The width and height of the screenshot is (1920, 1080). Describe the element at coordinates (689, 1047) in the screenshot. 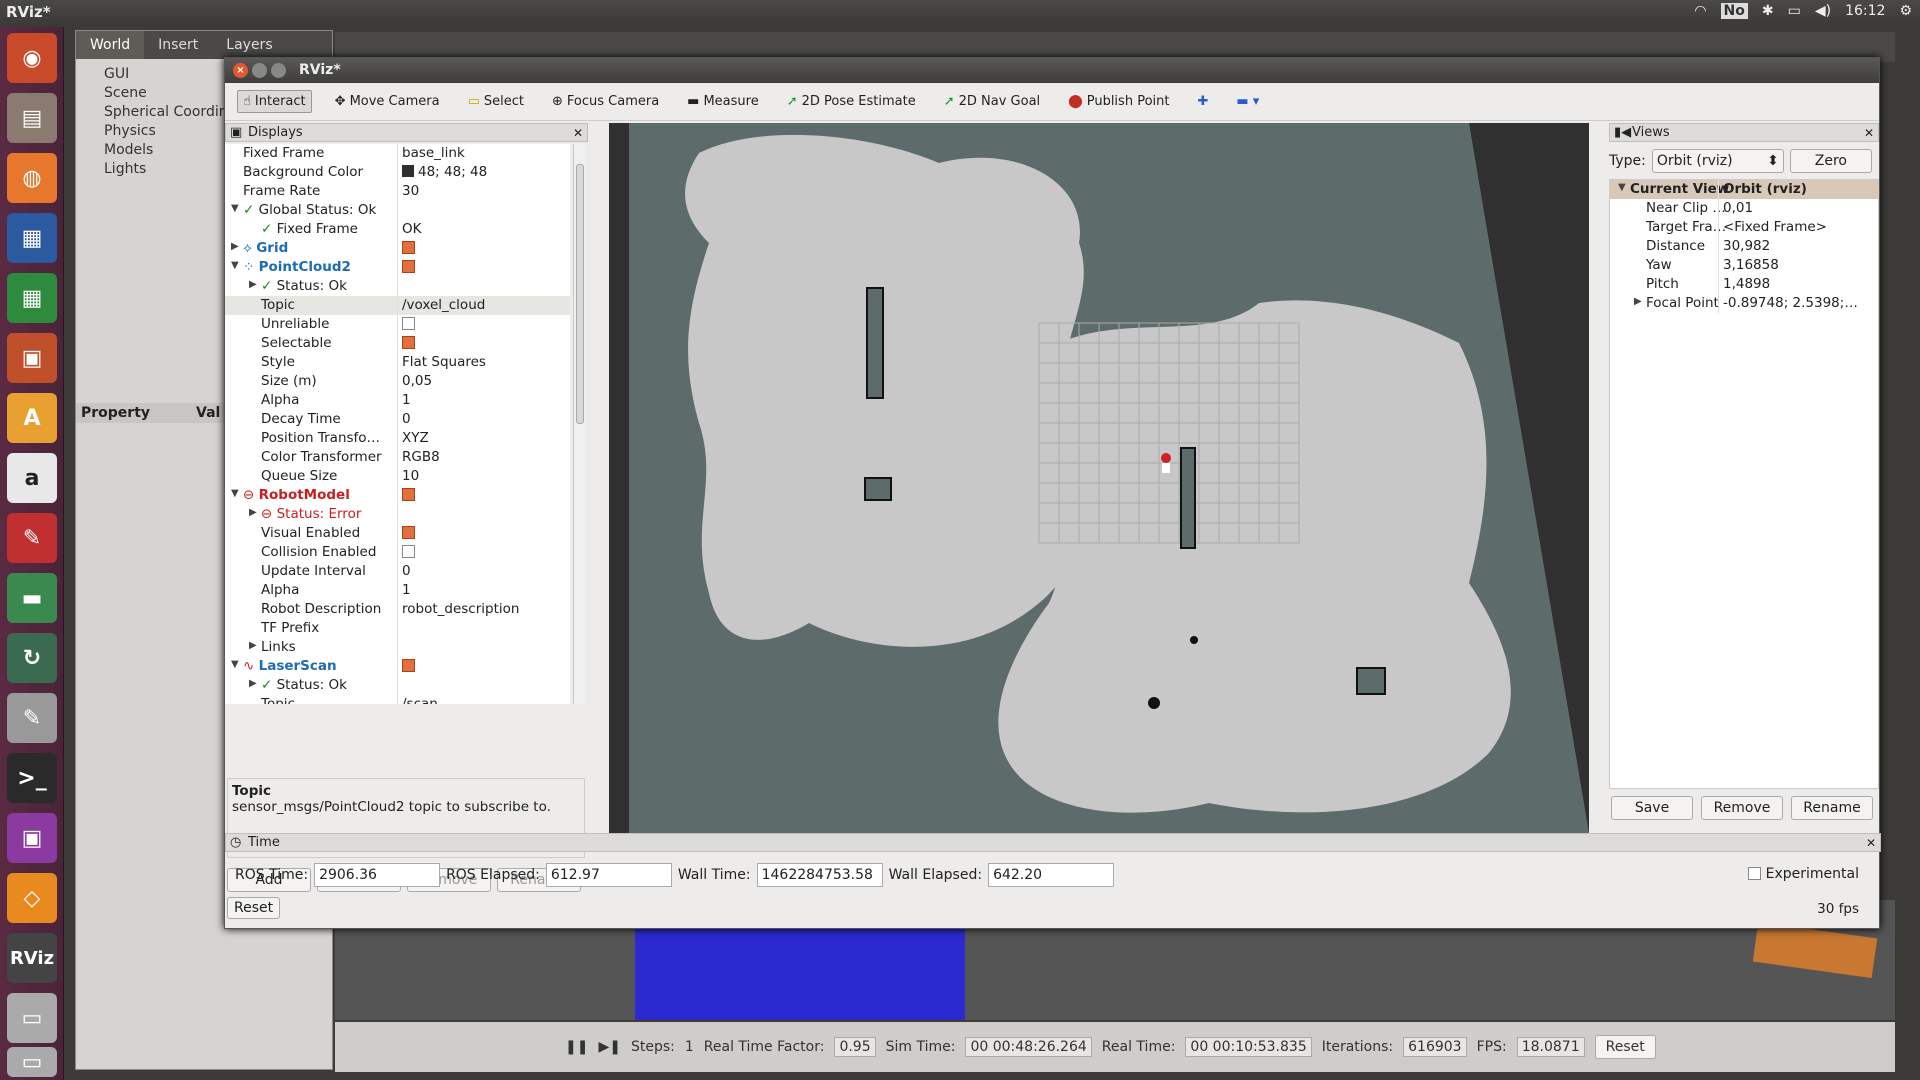

I see `steps-value: 1` at that location.